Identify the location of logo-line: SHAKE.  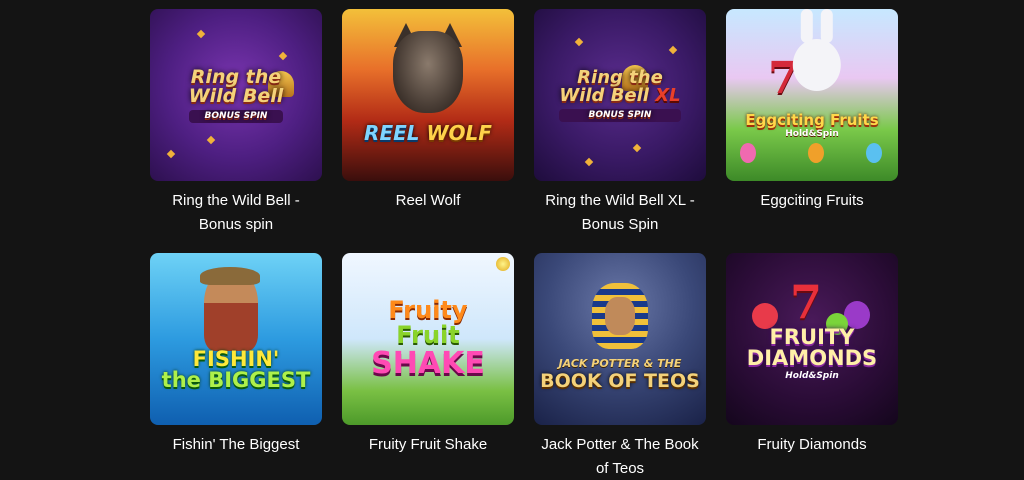
(428, 364).